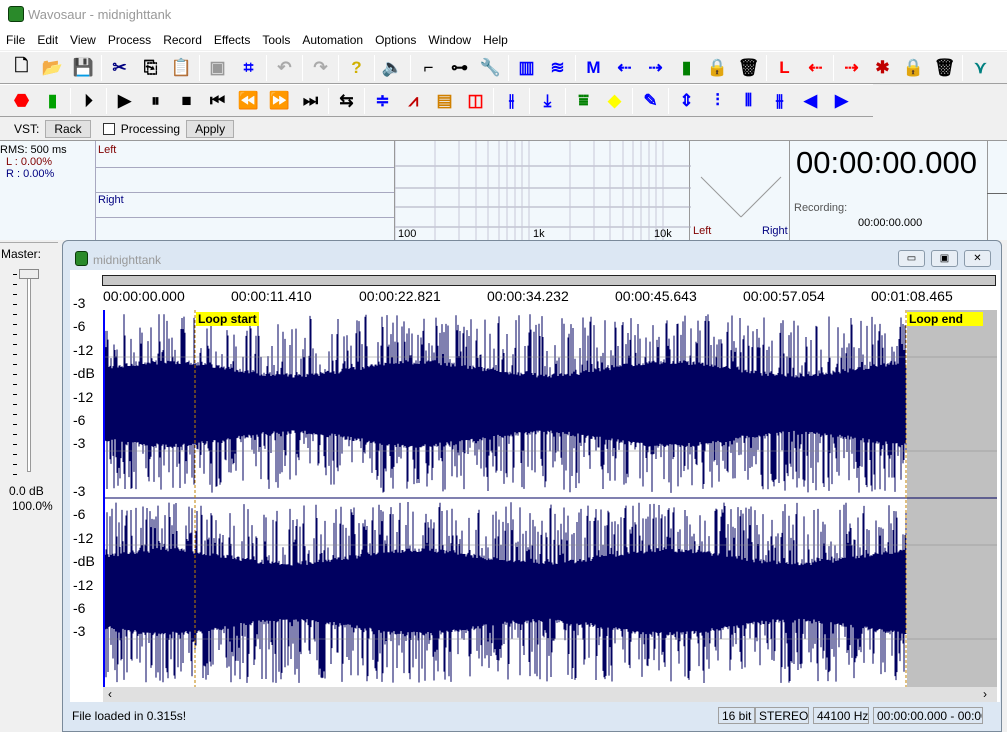 The width and height of the screenshot is (1007, 732). I want to click on menu-window: Window, so click(449, 40).